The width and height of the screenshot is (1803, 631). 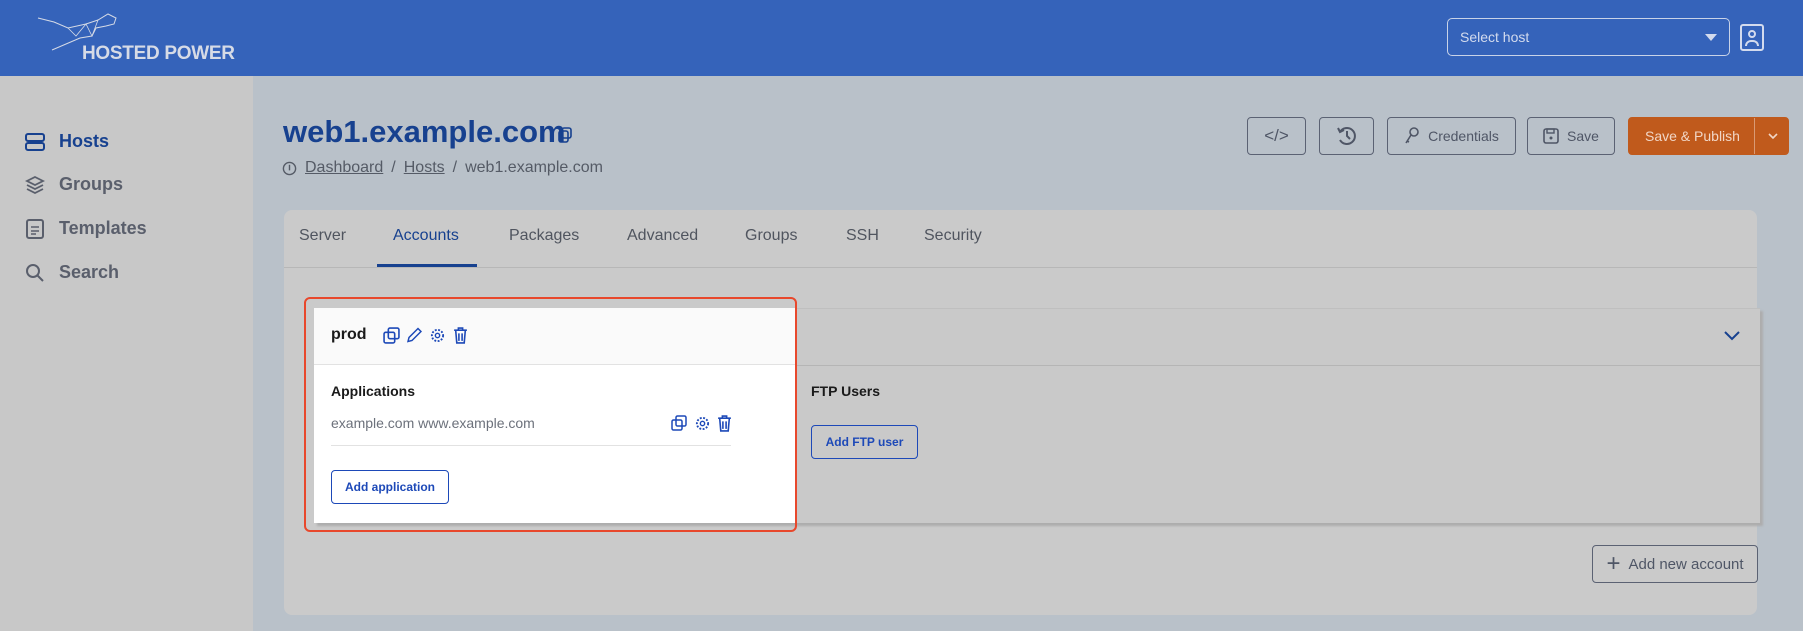 I want to click on sidebar-item-search: Search, so click(x=72, y=272).